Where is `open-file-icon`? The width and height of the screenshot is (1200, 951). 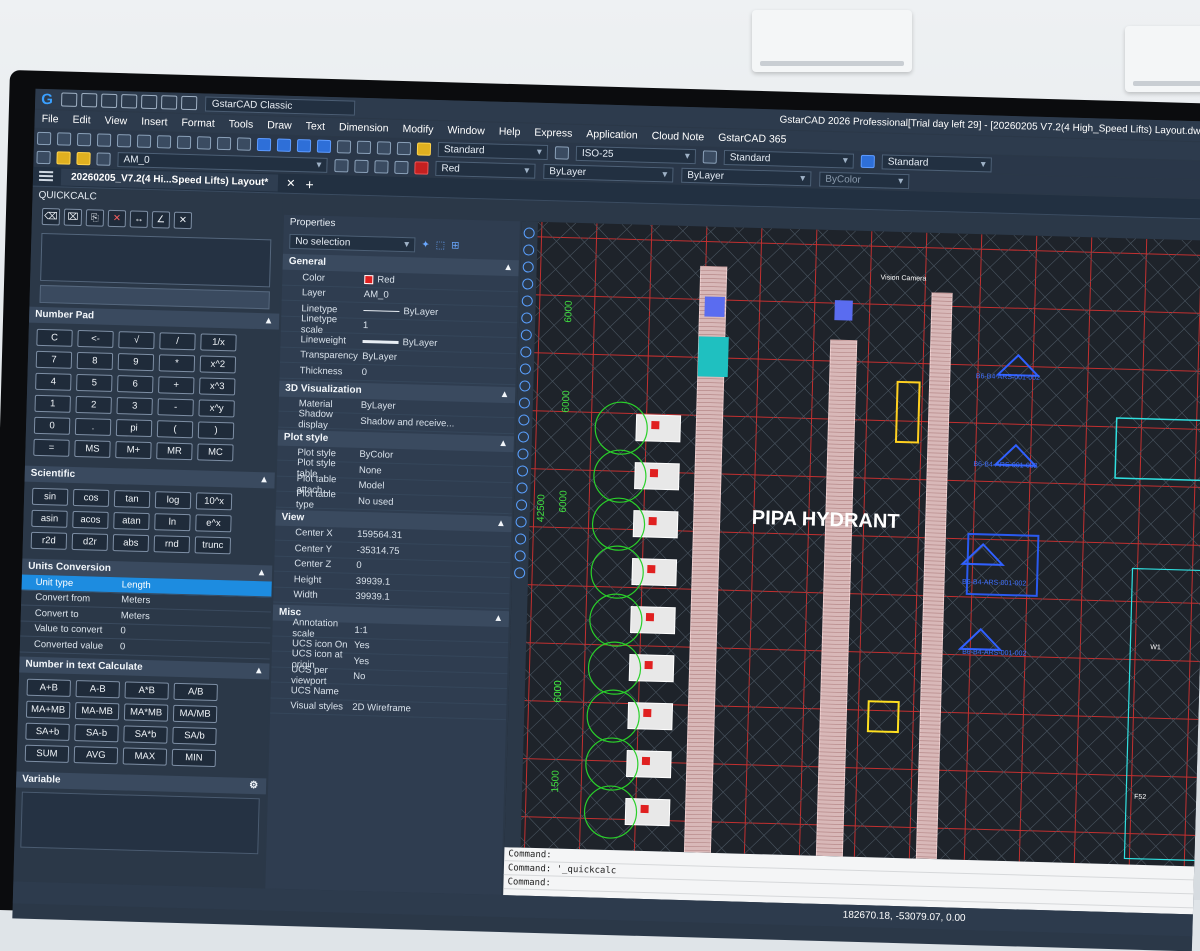
open-file-icon is located at coordinates (89, 100).